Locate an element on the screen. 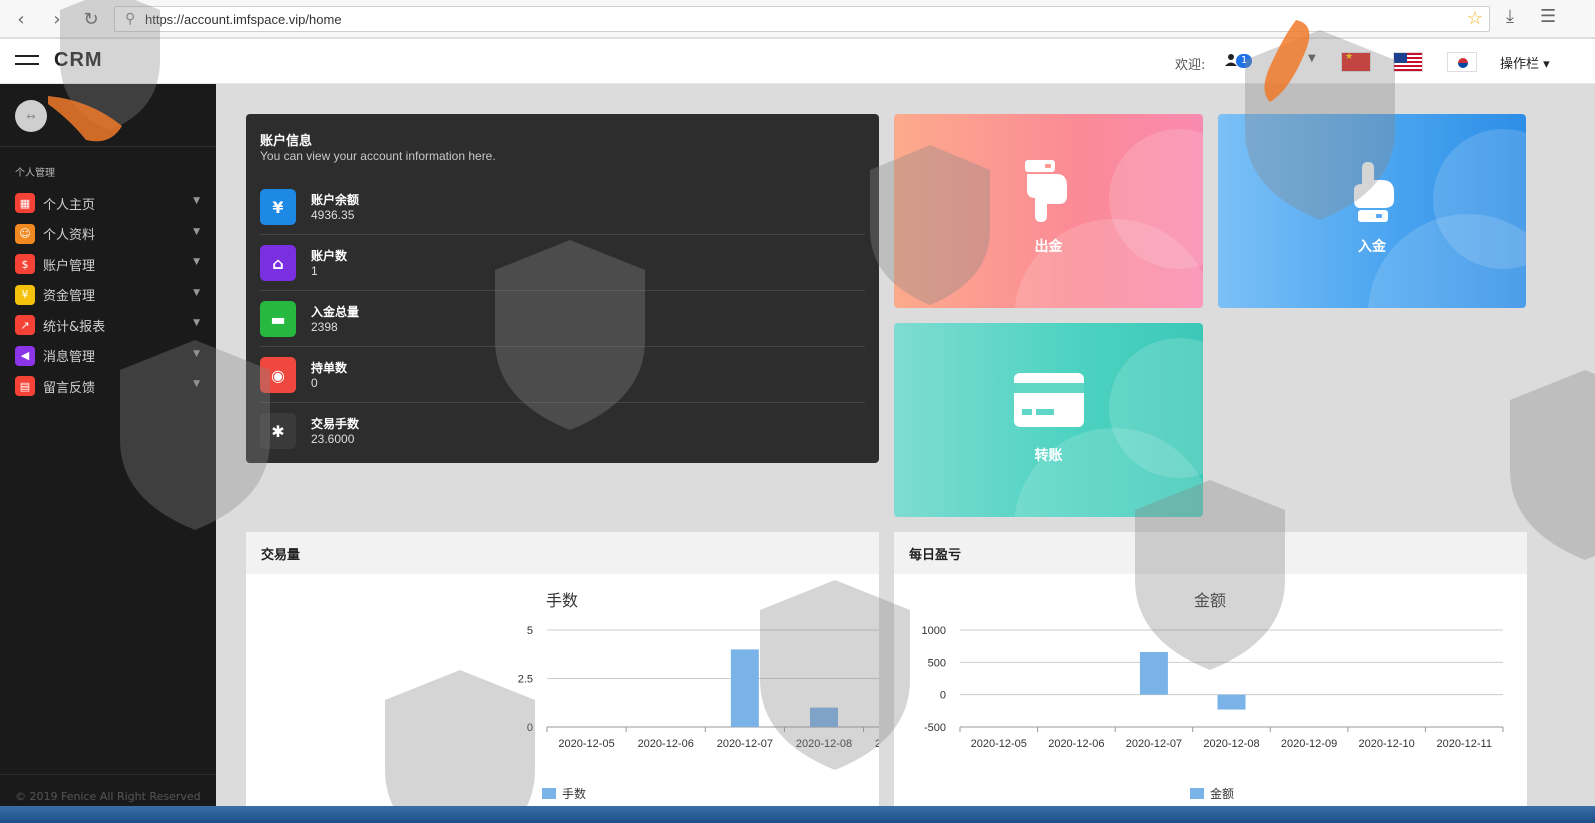  avatar: ↔ is located at coordinates (31, 116).